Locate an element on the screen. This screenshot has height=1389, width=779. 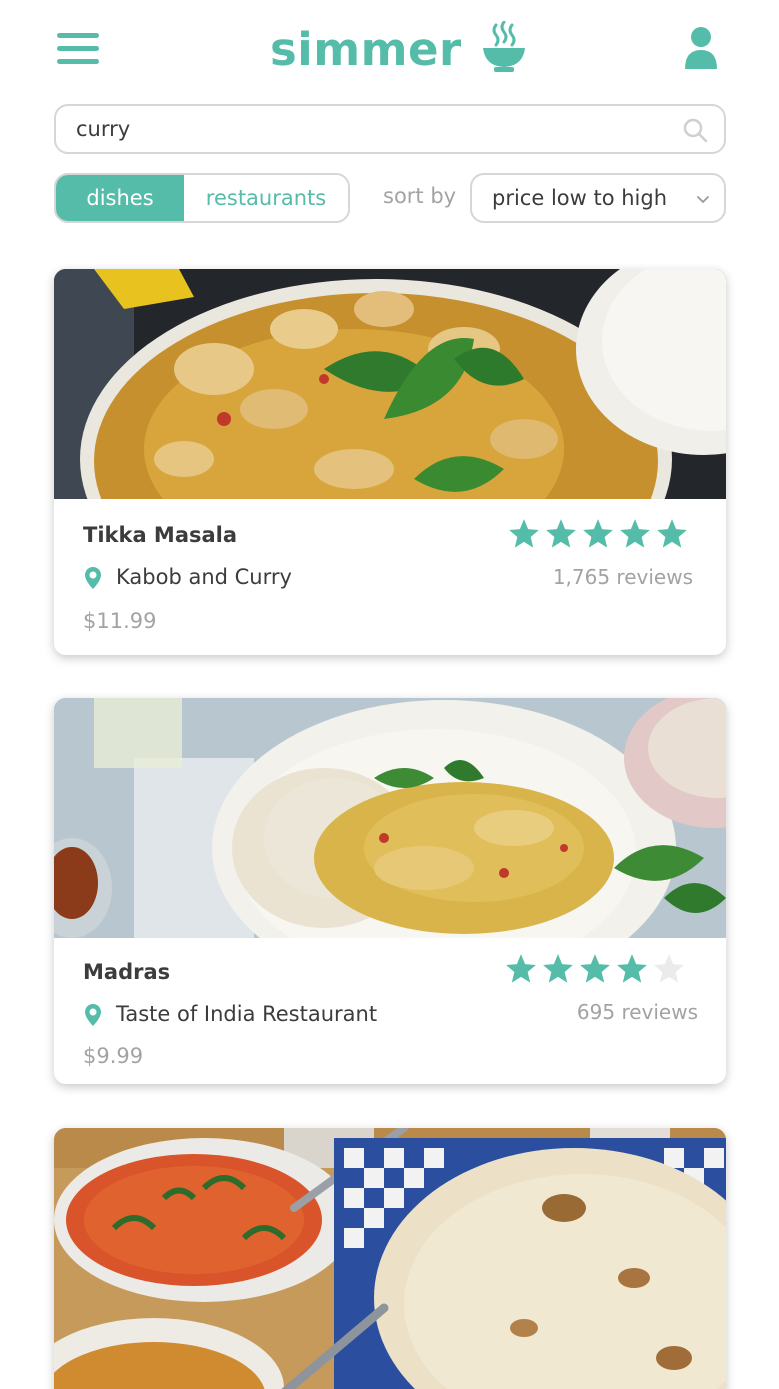
result-type-toggle: dishes restaurants is located at coordinates (202, 198).